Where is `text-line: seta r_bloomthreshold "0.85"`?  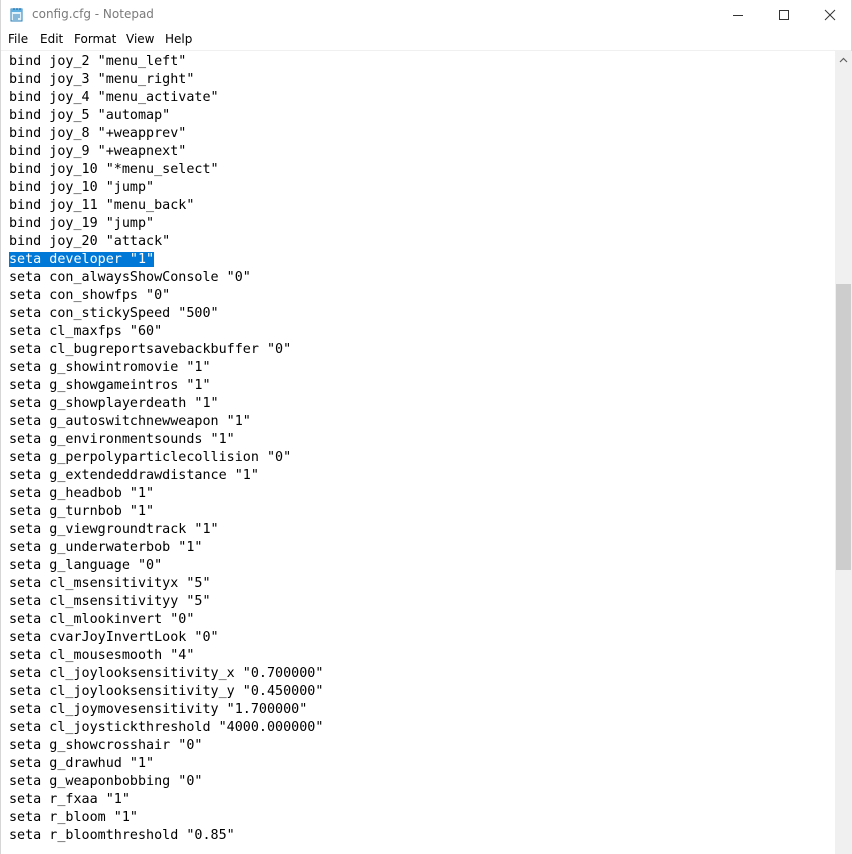
text-line: seta r_bloomthreshold "0.85" is located at coordinates (166, 836).